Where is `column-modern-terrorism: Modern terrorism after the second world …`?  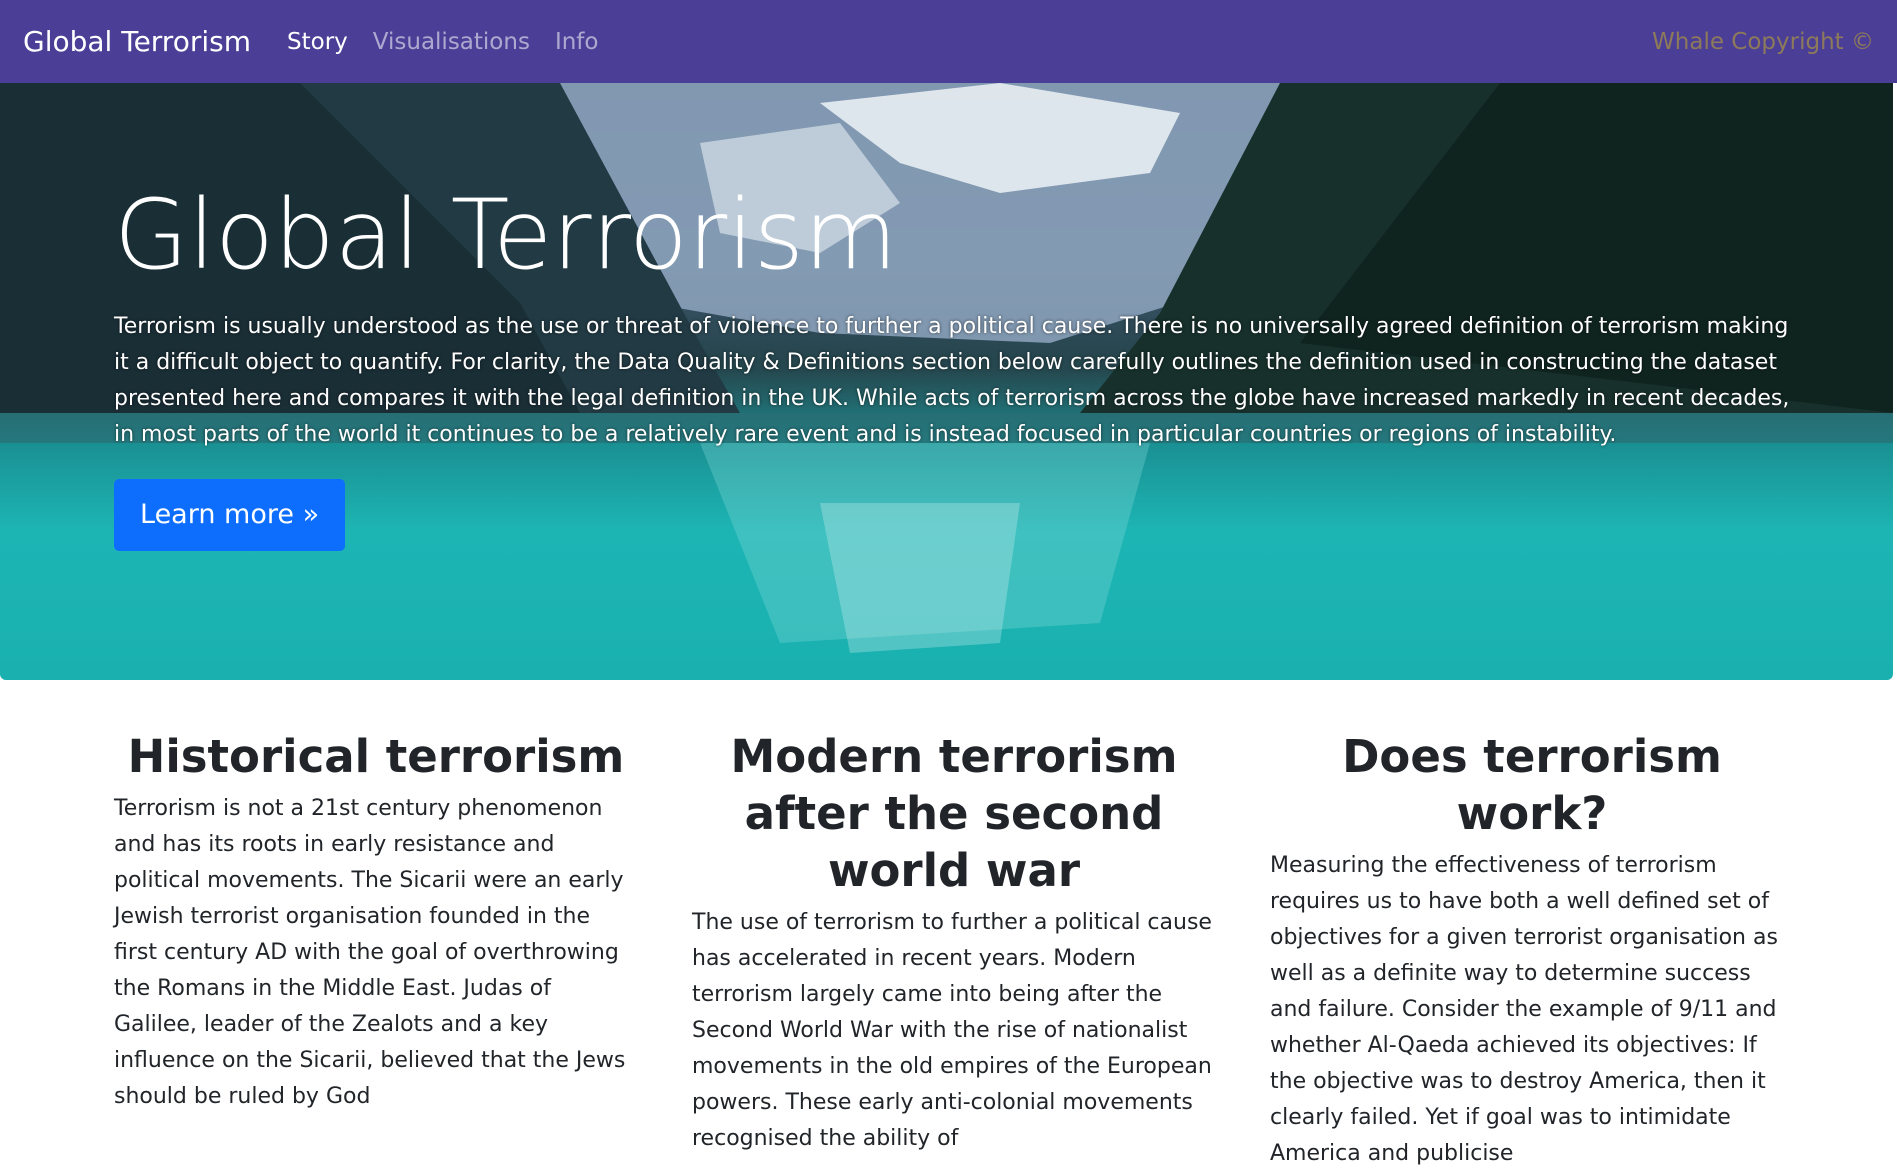
column-modern-terrorism: Modern terrorism after the second world … is located at coordinates (954, 950).